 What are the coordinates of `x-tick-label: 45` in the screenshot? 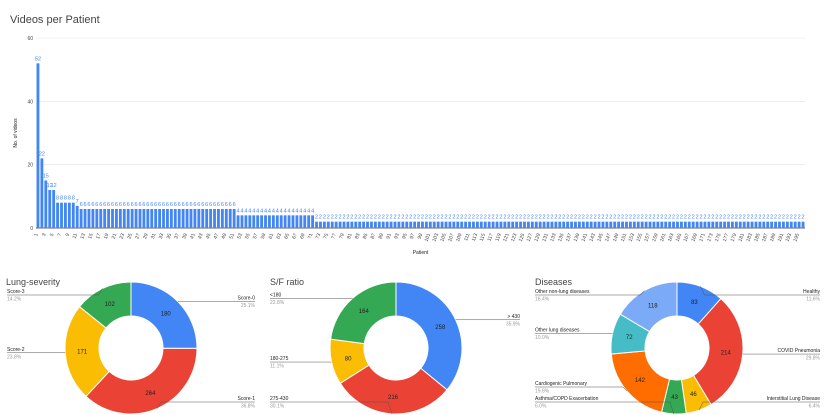 It's located at (209, 235).